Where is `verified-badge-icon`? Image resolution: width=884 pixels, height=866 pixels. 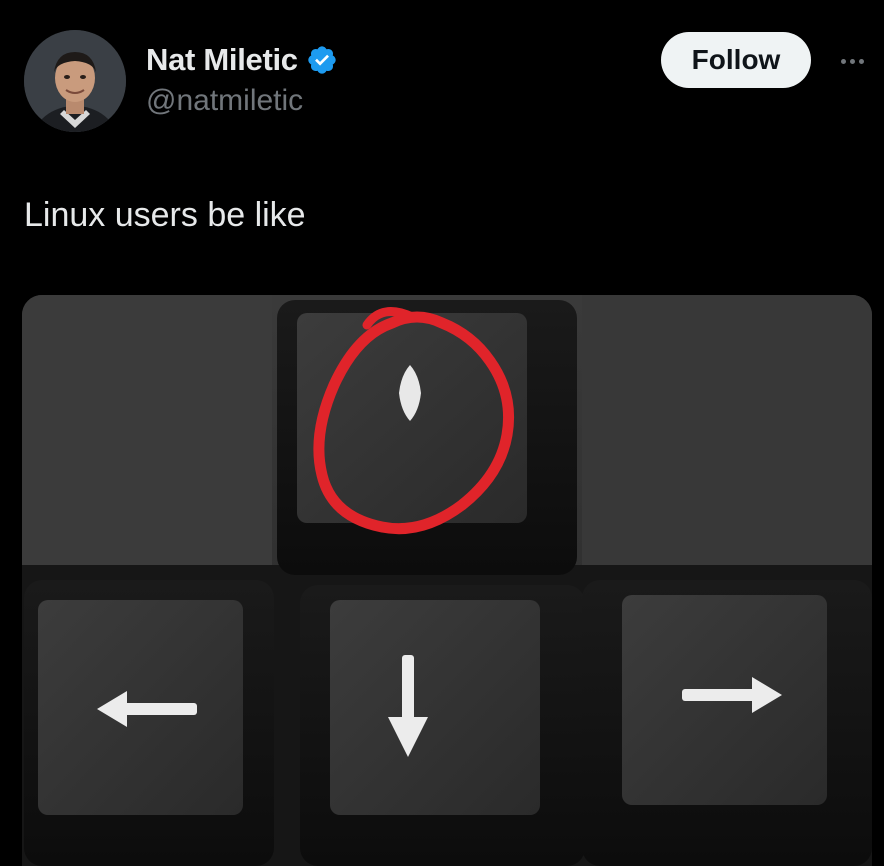 verified-badge-icon is located at coordinates (322, 60).